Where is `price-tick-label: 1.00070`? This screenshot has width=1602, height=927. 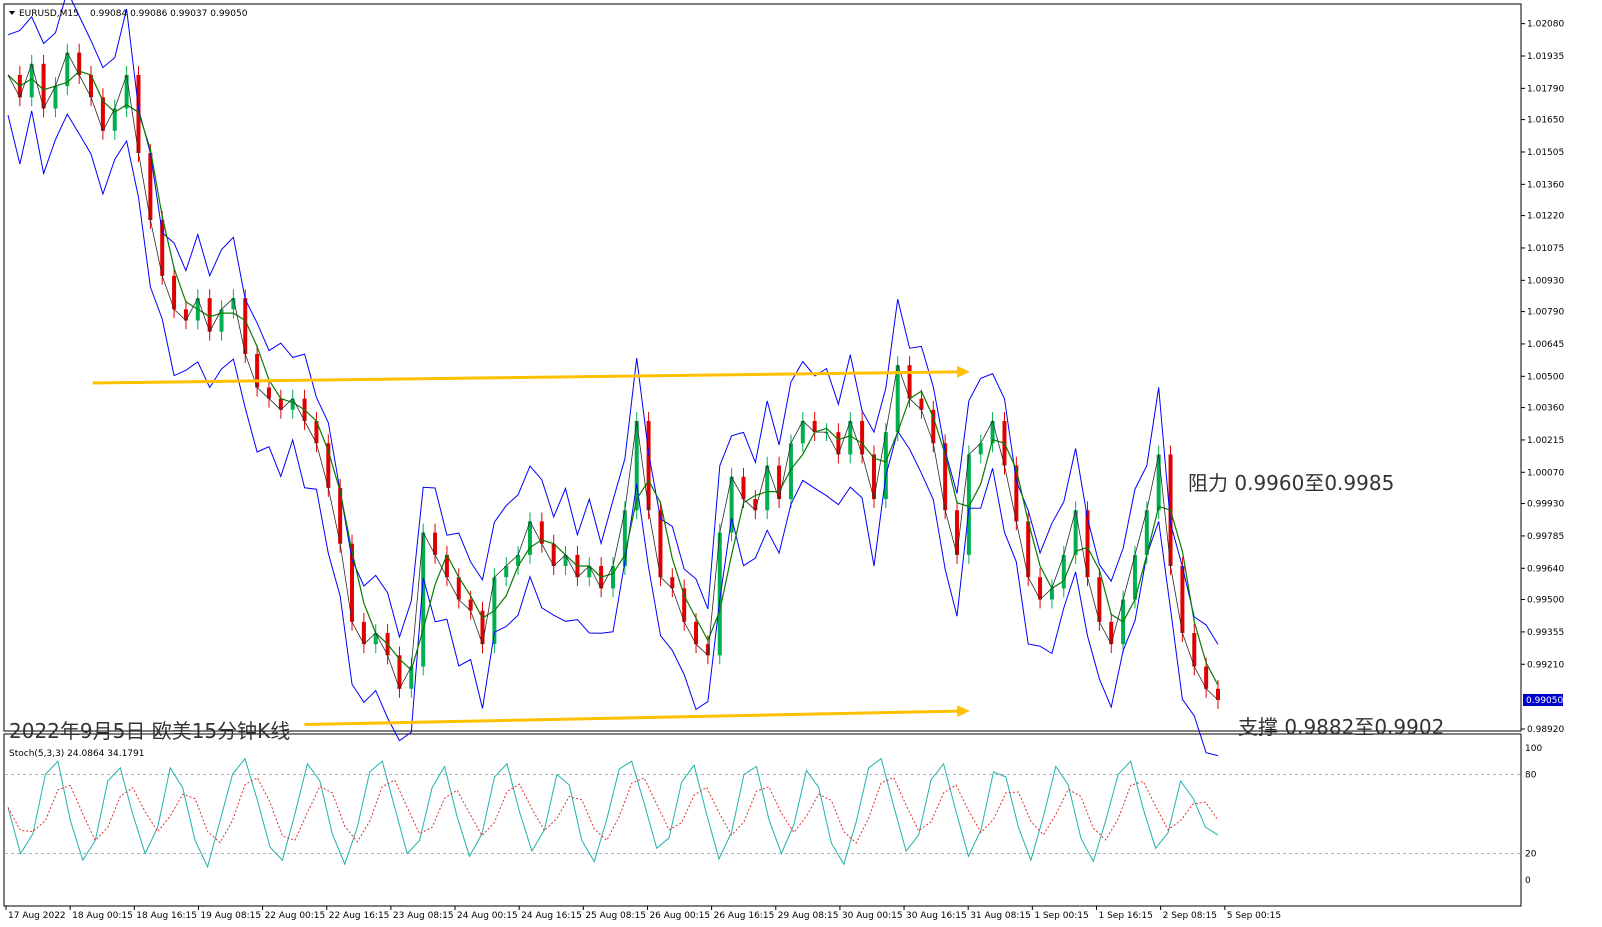 price-tick-label: 1.00070 is located at coordinates (1545, 473).